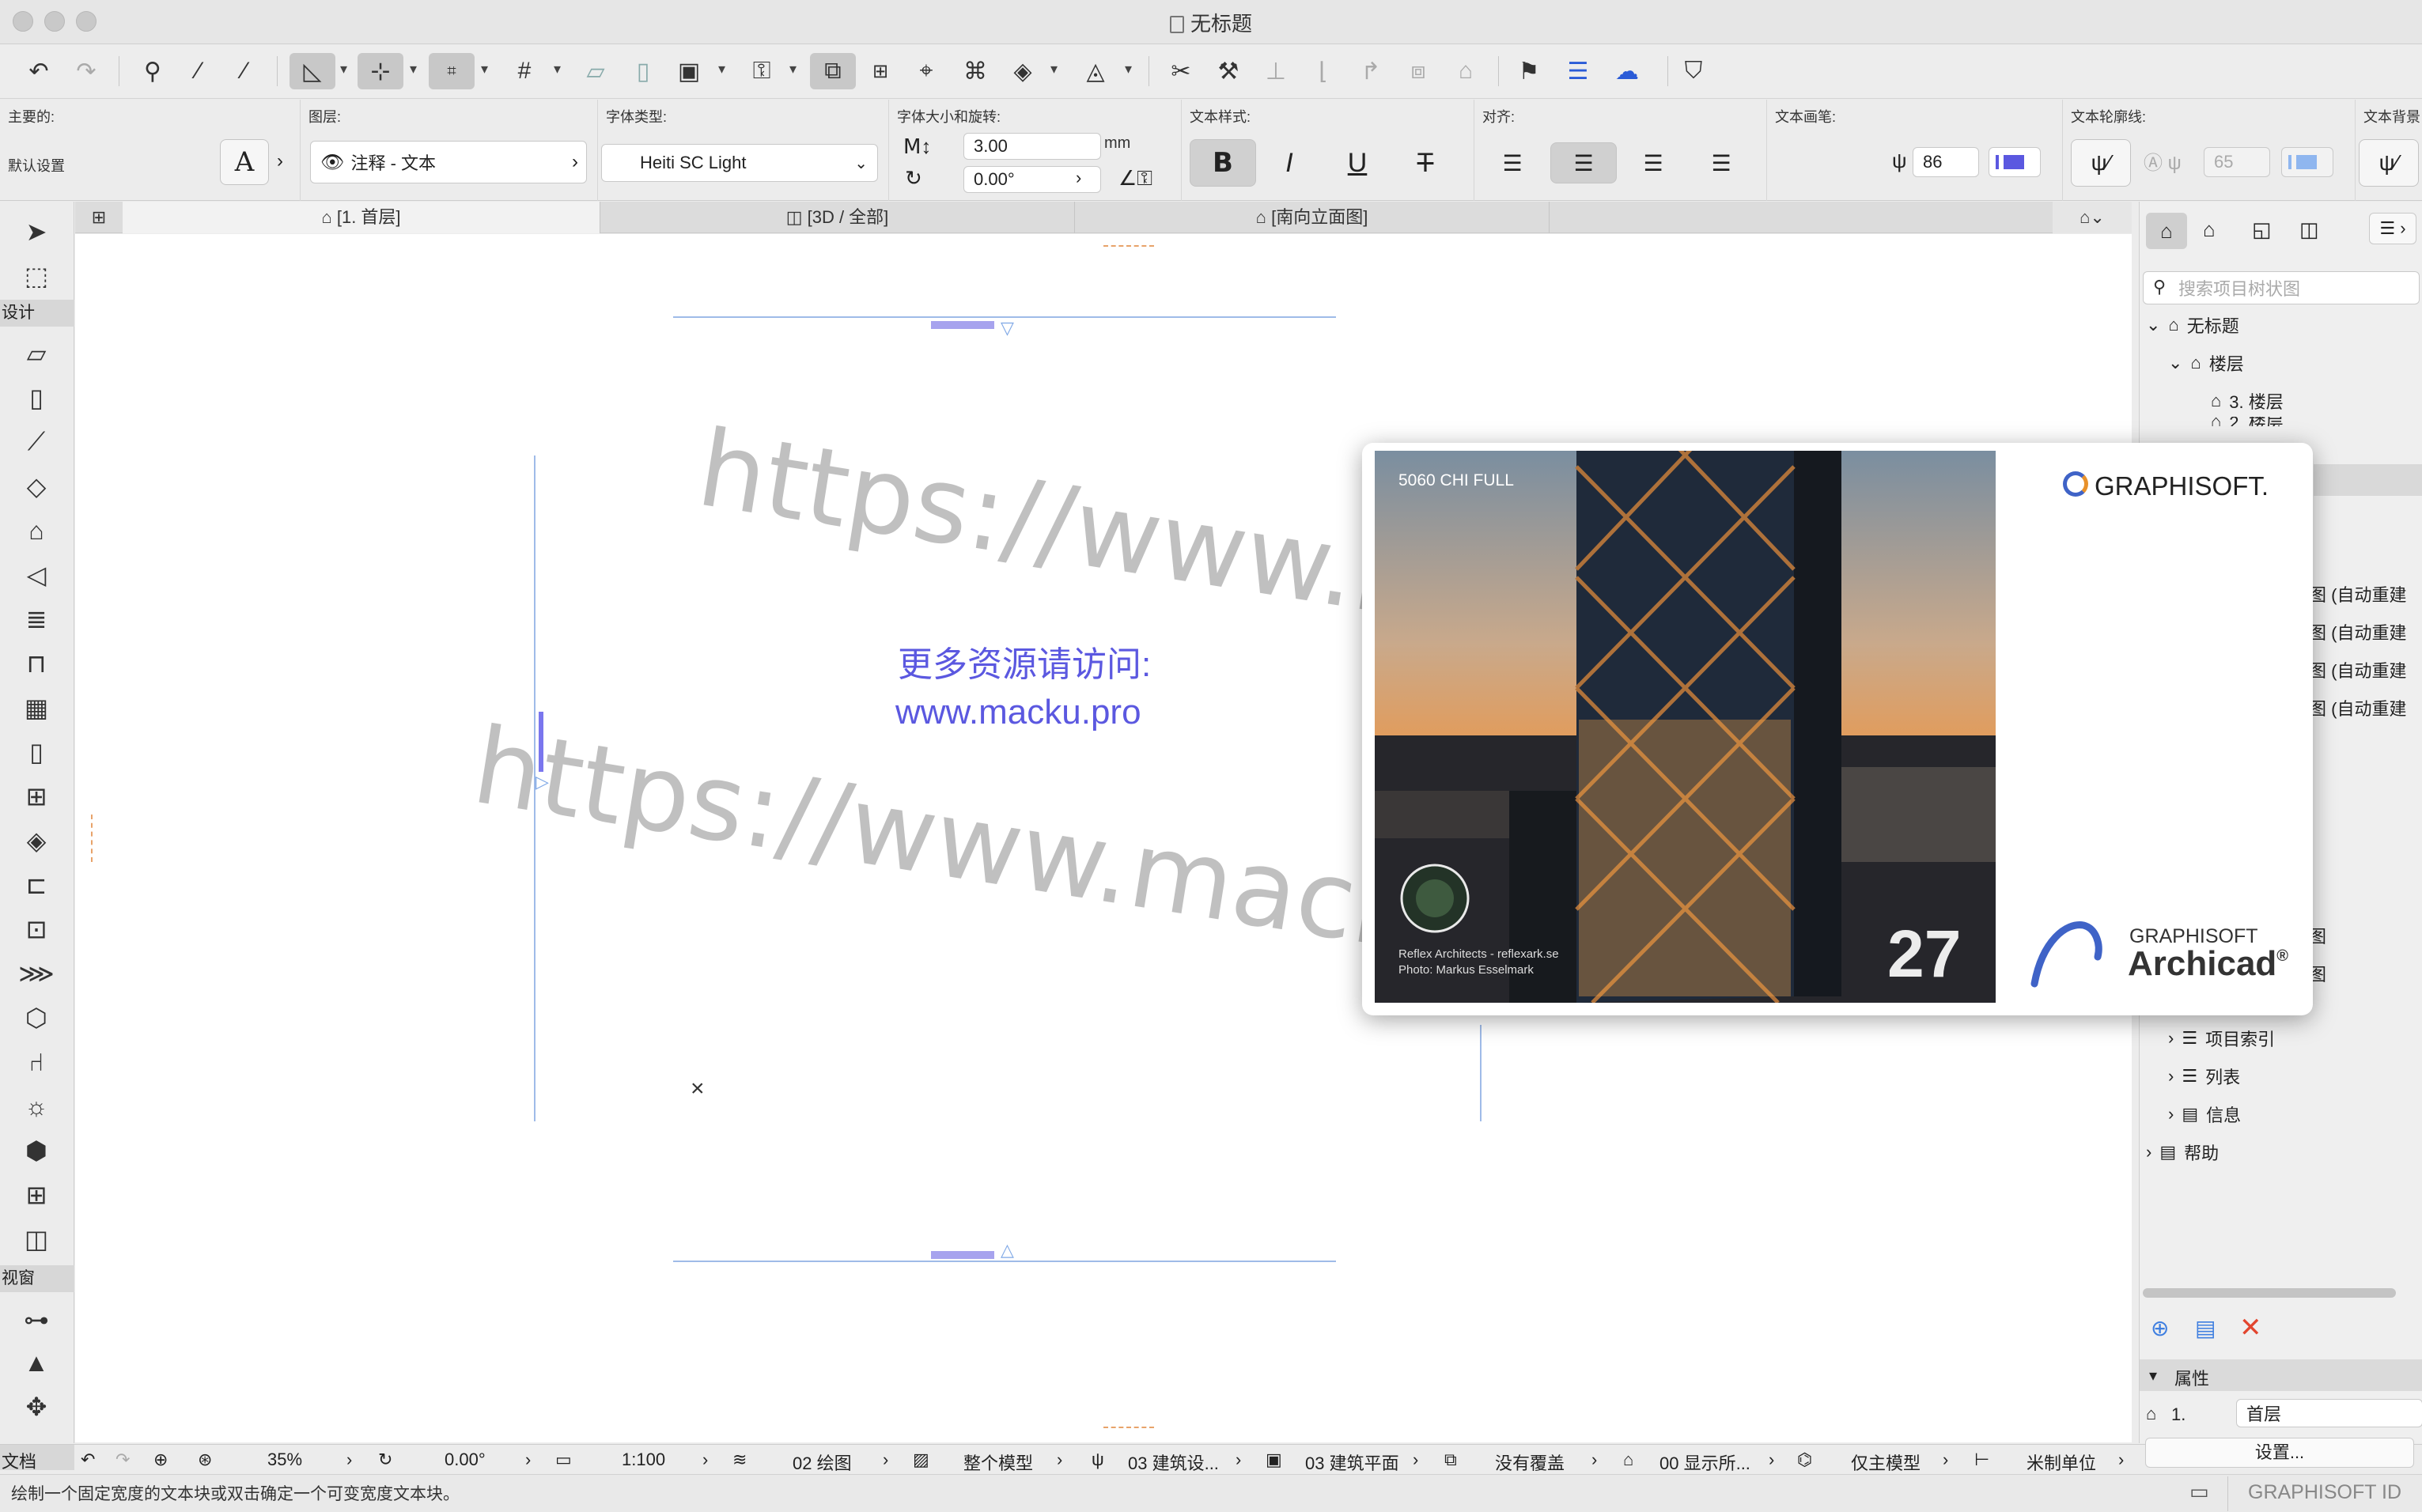  I want to click on cloud-icon: ☁, so click(1627, 71).